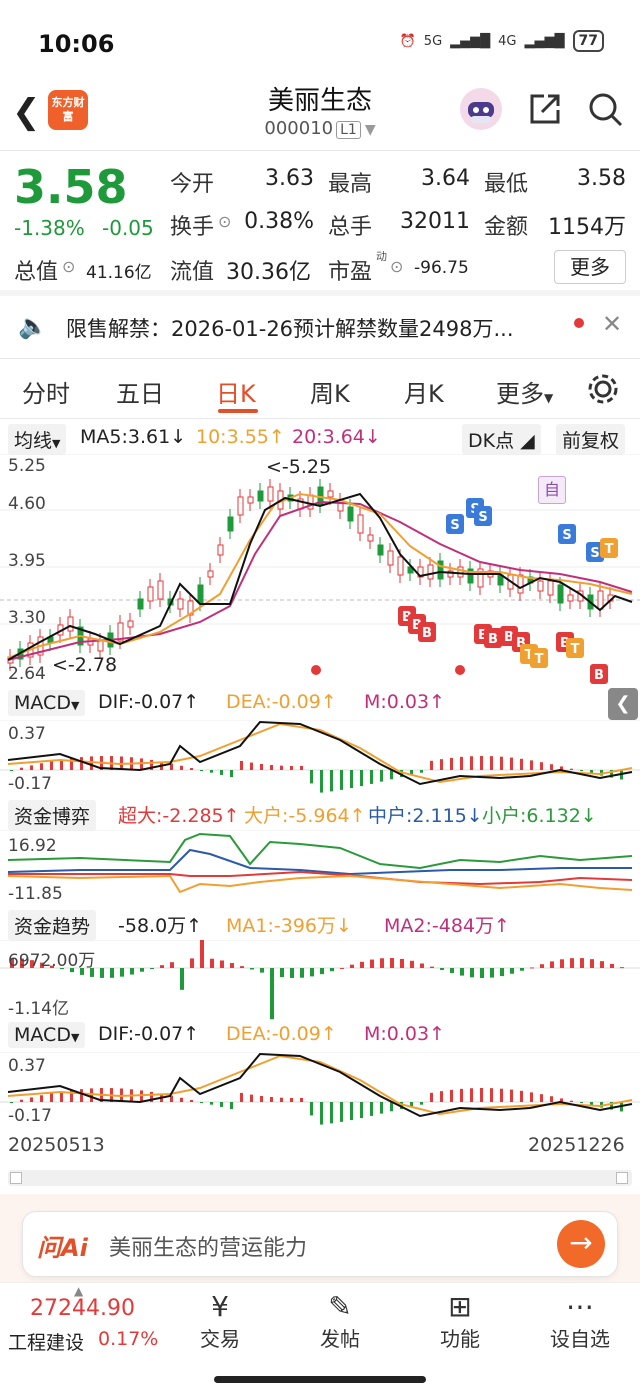 Image resolution: width=640 pixels, height=1400 pixels. What do you see at coordinates (192, 227) in the screenshot?
I see `turnover-label: 换手` at bounding box center [192, 227].